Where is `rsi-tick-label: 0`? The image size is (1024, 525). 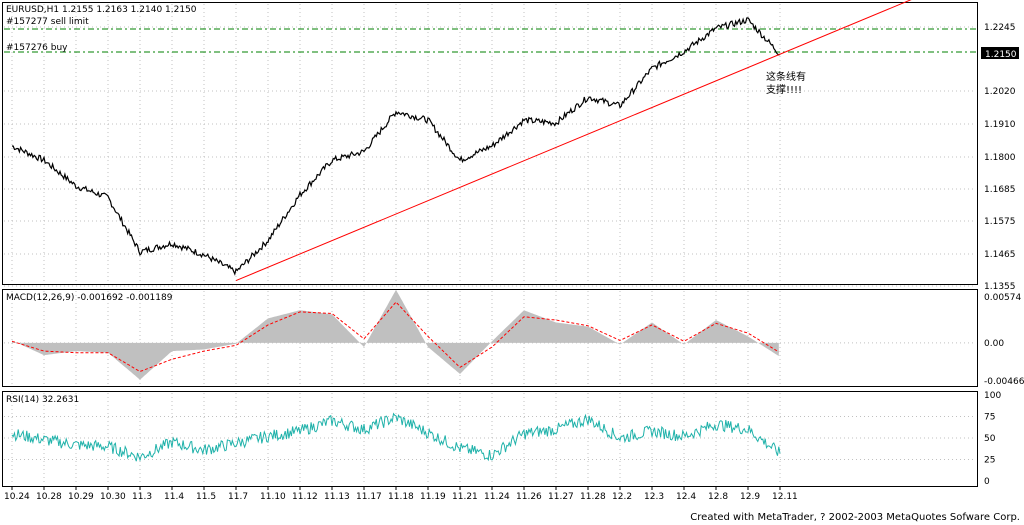
rsi-tick-label: 0 is located at coordinates (987, 482).